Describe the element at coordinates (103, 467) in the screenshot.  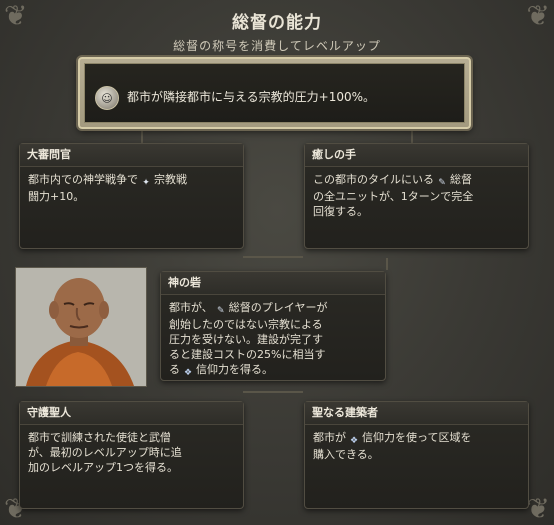
I see `description-line: 加のレベルアップ1つを得る。` at that location.